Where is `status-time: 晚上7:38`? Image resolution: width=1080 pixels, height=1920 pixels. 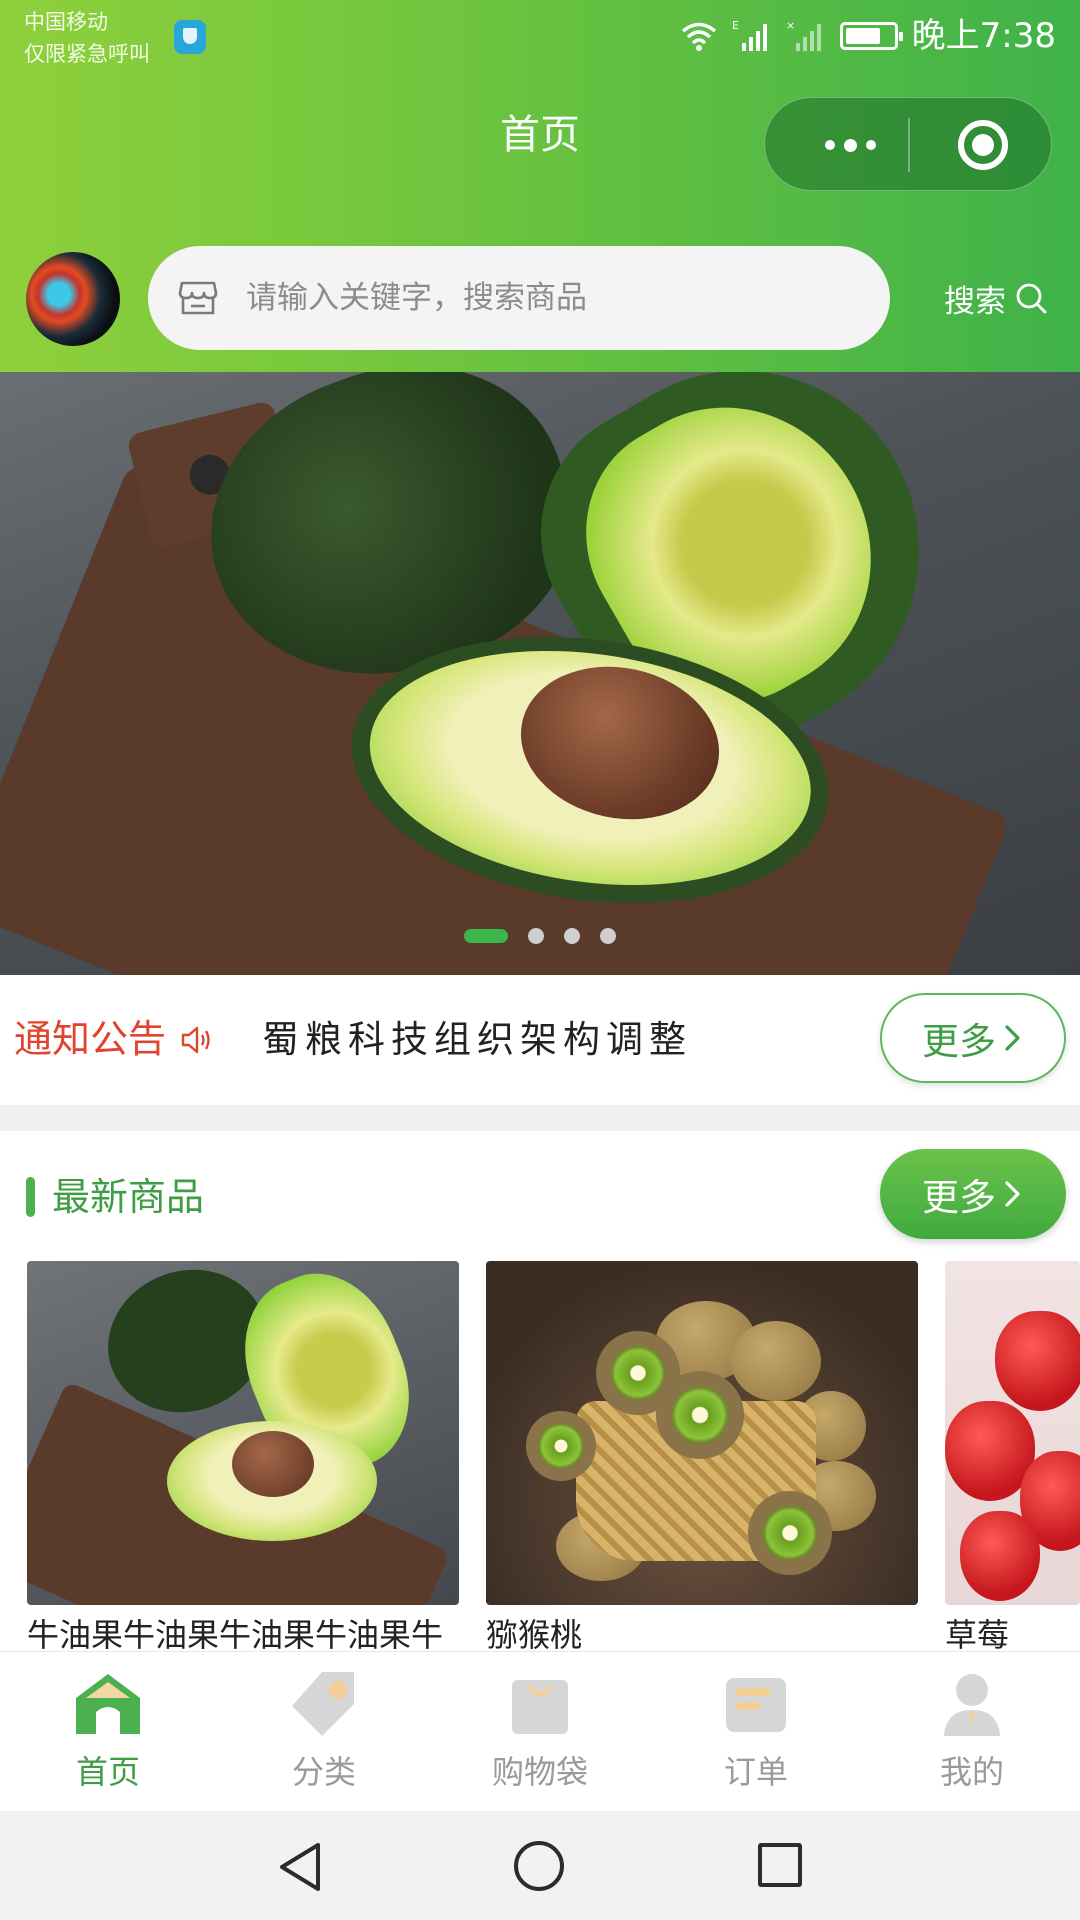
status-time: 晚上7:38 is located at coordinates (983, 36).